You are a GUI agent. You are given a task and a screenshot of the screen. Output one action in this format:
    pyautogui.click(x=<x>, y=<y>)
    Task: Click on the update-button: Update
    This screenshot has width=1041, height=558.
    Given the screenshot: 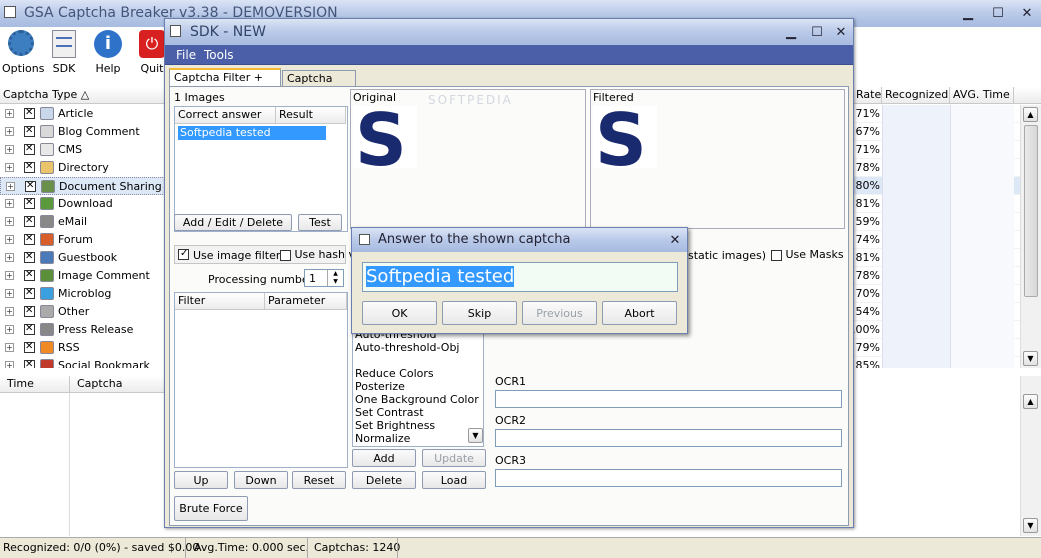 What is the action you would take?
    pyautogui.click(x=454, y=458)
    